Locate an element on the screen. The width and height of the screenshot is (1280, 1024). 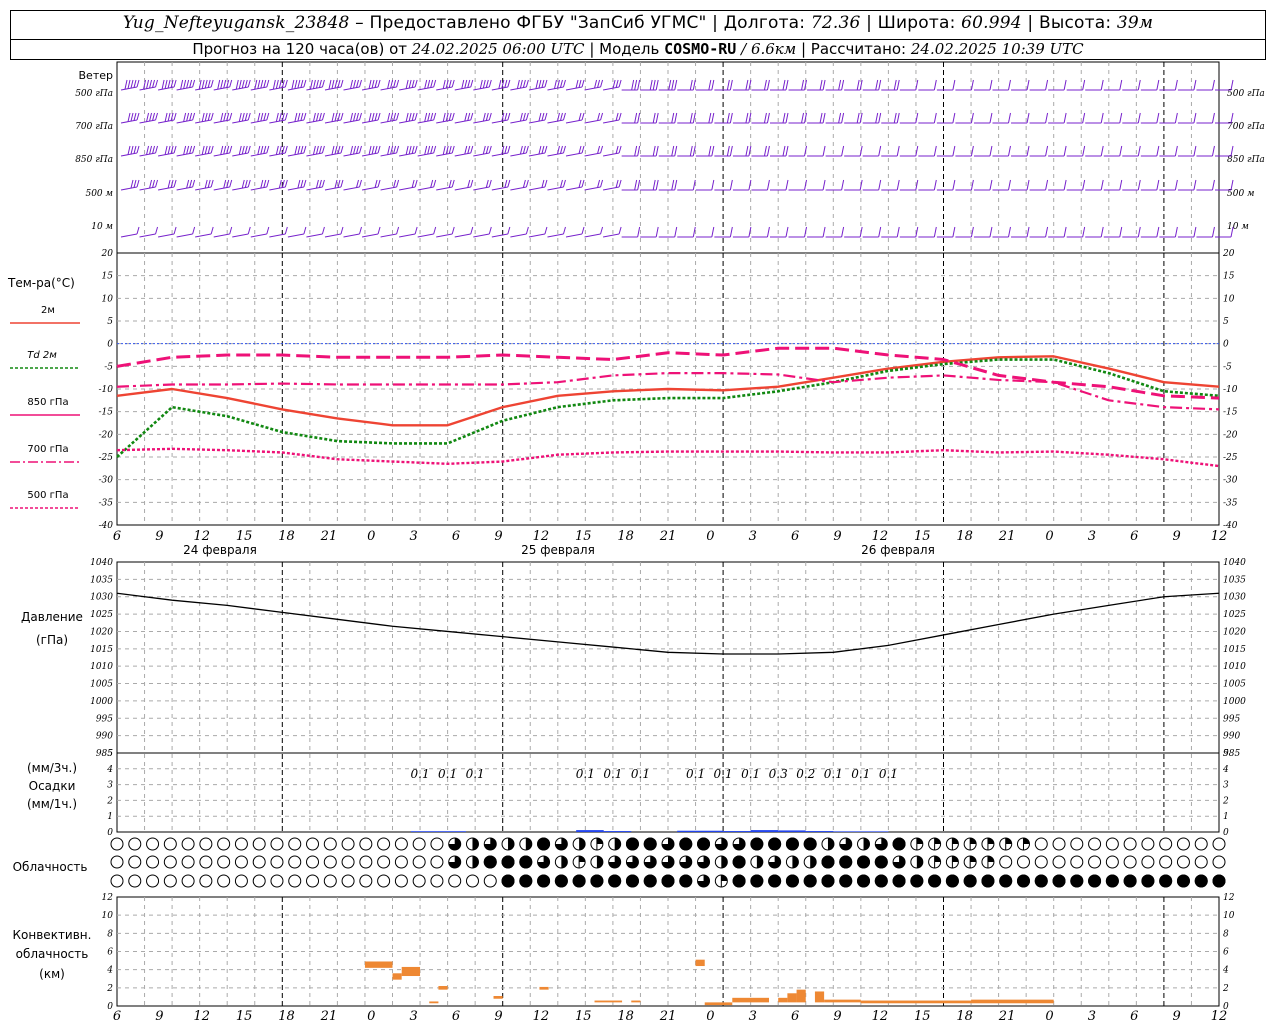
temp-ytick-right: -10 is located at coordinates (1230, 390).